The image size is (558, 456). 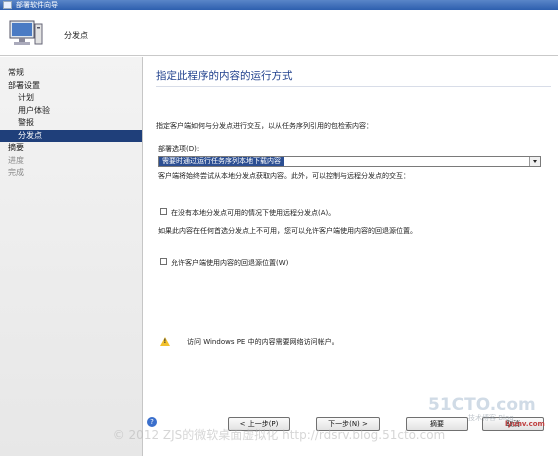 I want to click on nav-item-user-experience: 用户体验, so click(x=71, y=111).